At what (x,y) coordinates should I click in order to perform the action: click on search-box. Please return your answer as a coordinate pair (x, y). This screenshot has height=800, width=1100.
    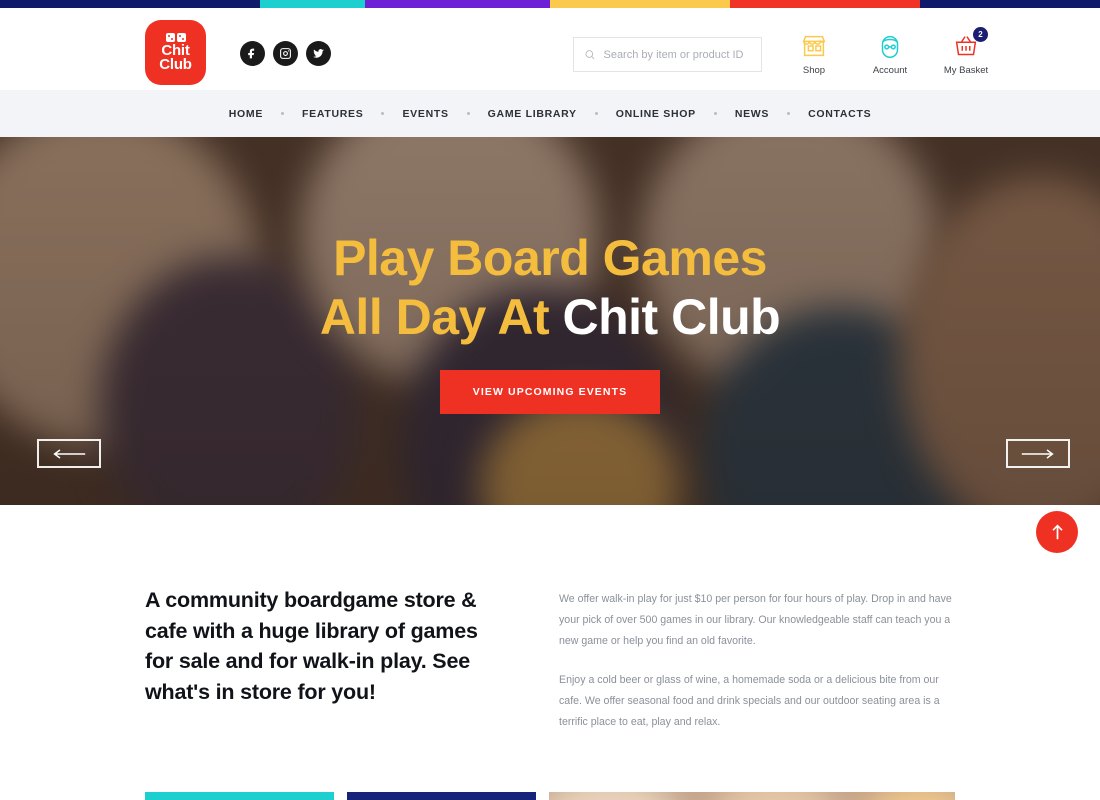
    Looking at the image, I should click on (667, 54).